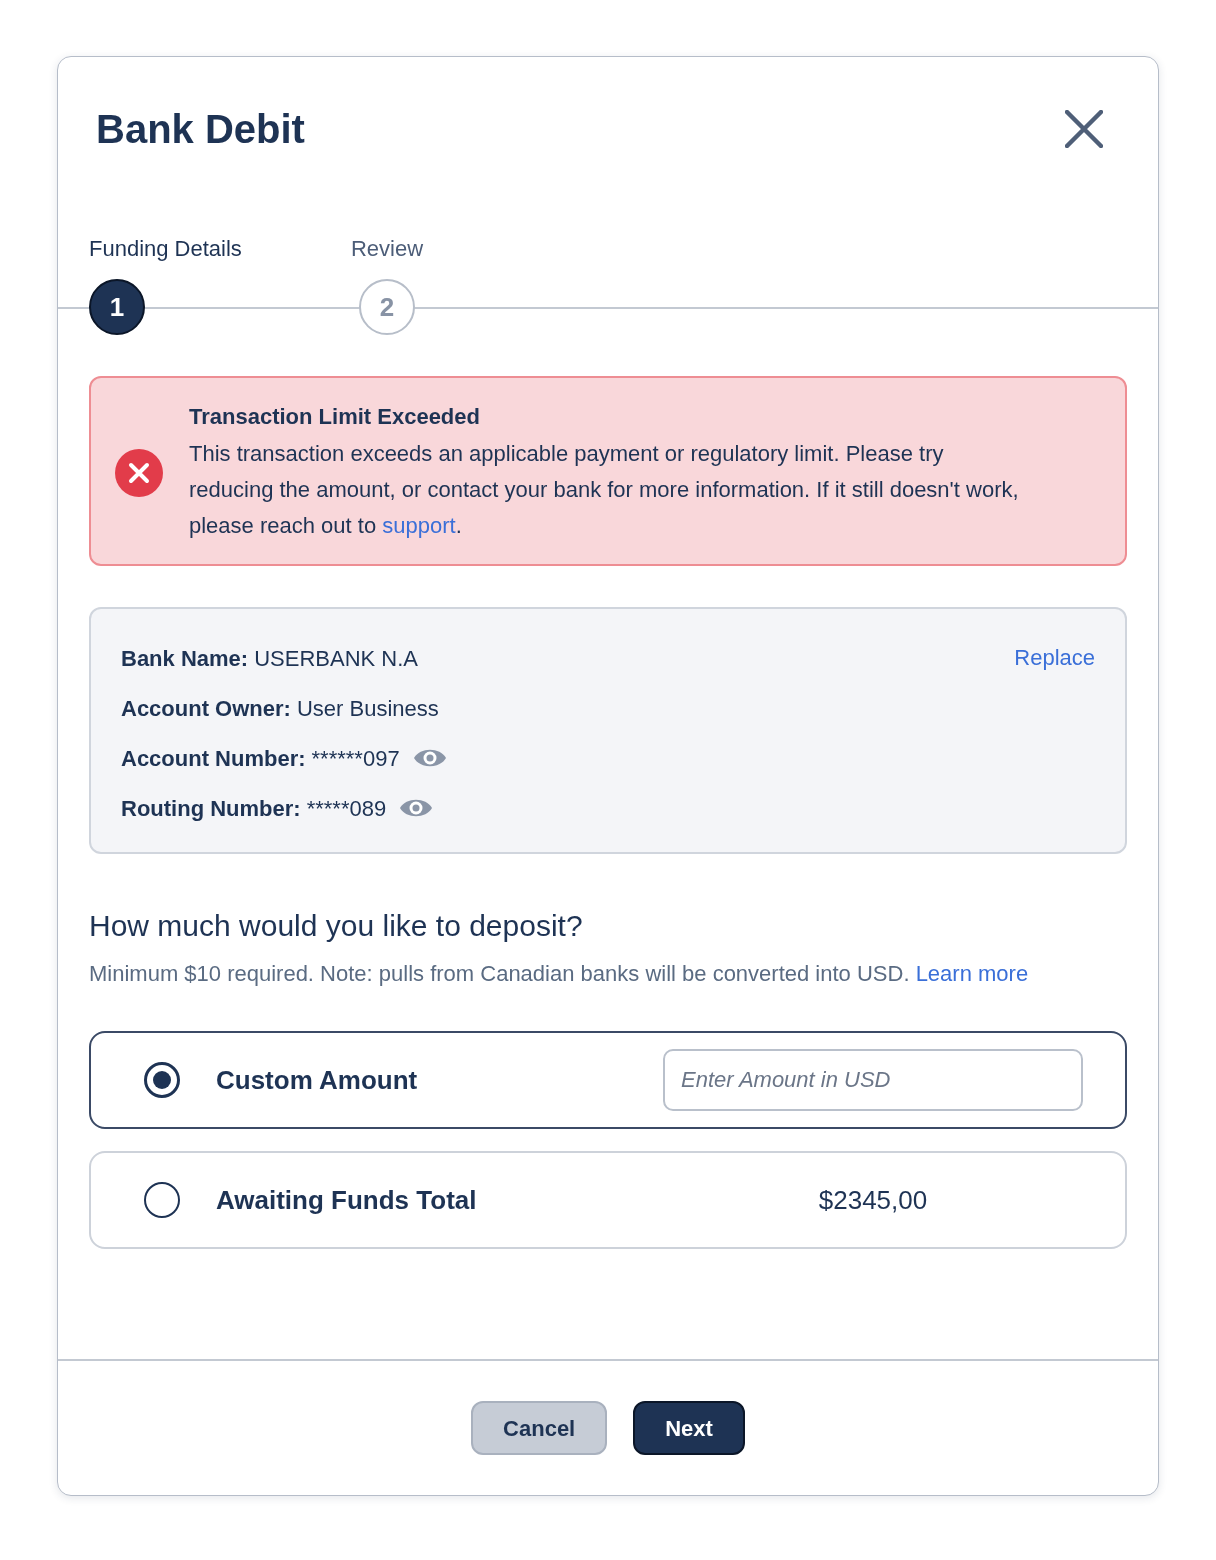  I want to click on field-label: Bank Name:, so click(185, 658).